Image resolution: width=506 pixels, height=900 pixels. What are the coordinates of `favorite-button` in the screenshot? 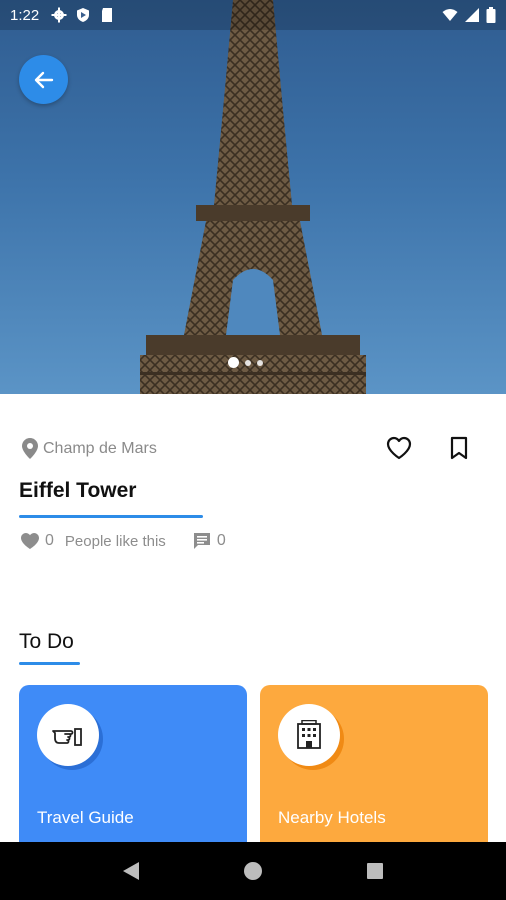 It's located at (399, 448).